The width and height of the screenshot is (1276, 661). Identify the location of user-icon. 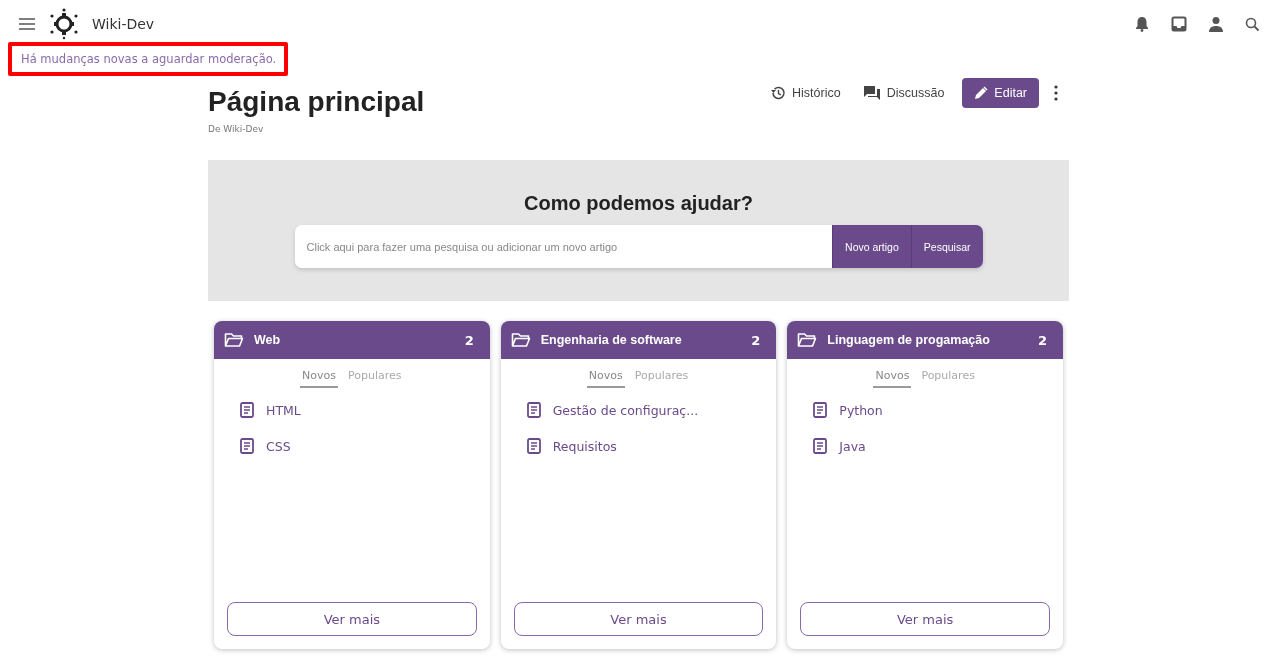
(1216, 24).